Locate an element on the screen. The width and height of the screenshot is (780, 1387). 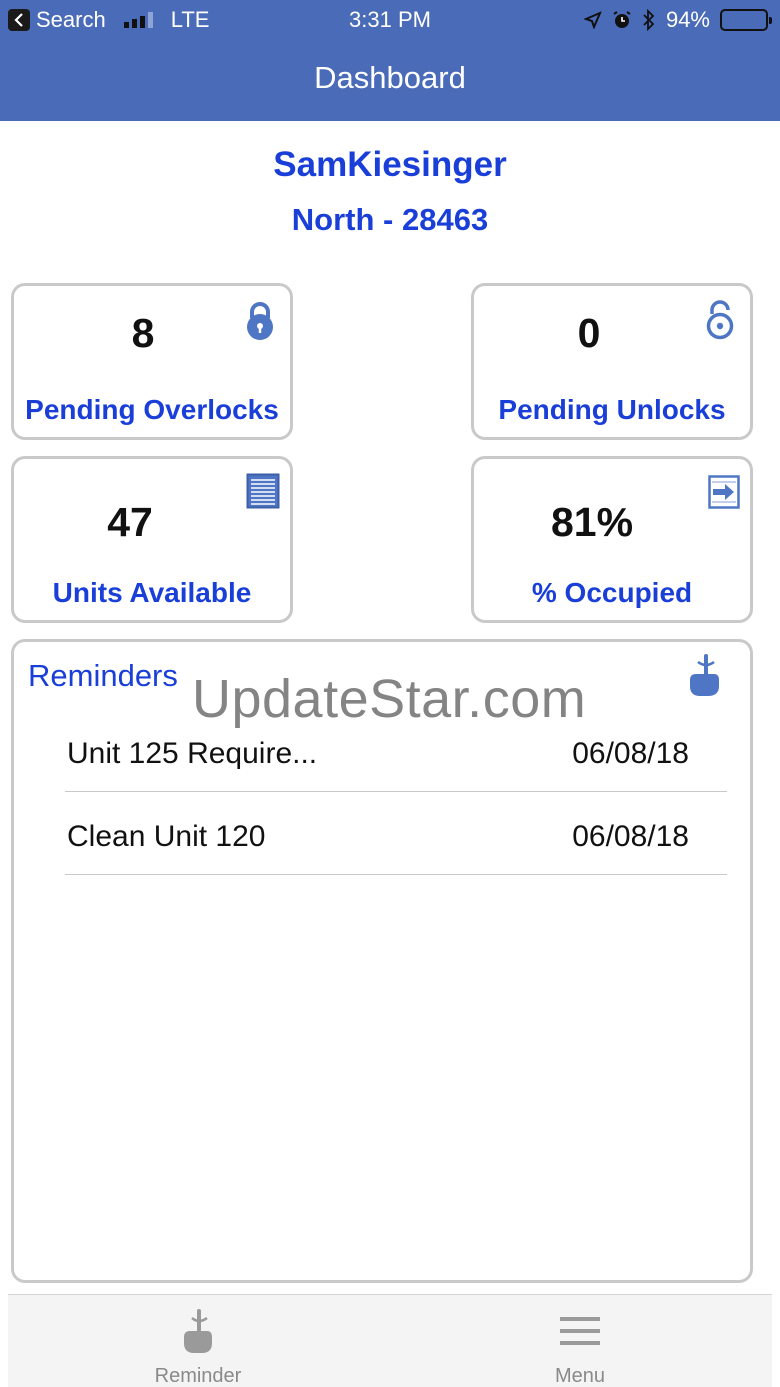
pending-unlocks-card: 0 Pending Unlocks is located at coordinates (612, 361).